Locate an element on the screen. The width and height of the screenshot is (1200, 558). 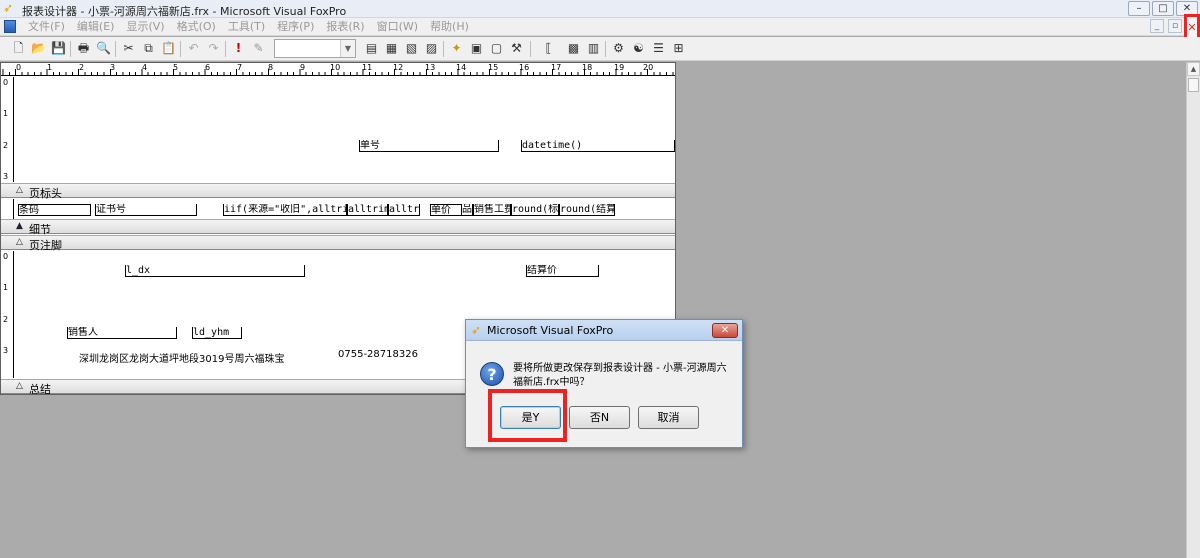
ruler-number: 3 is located at coordinates (6, 176).